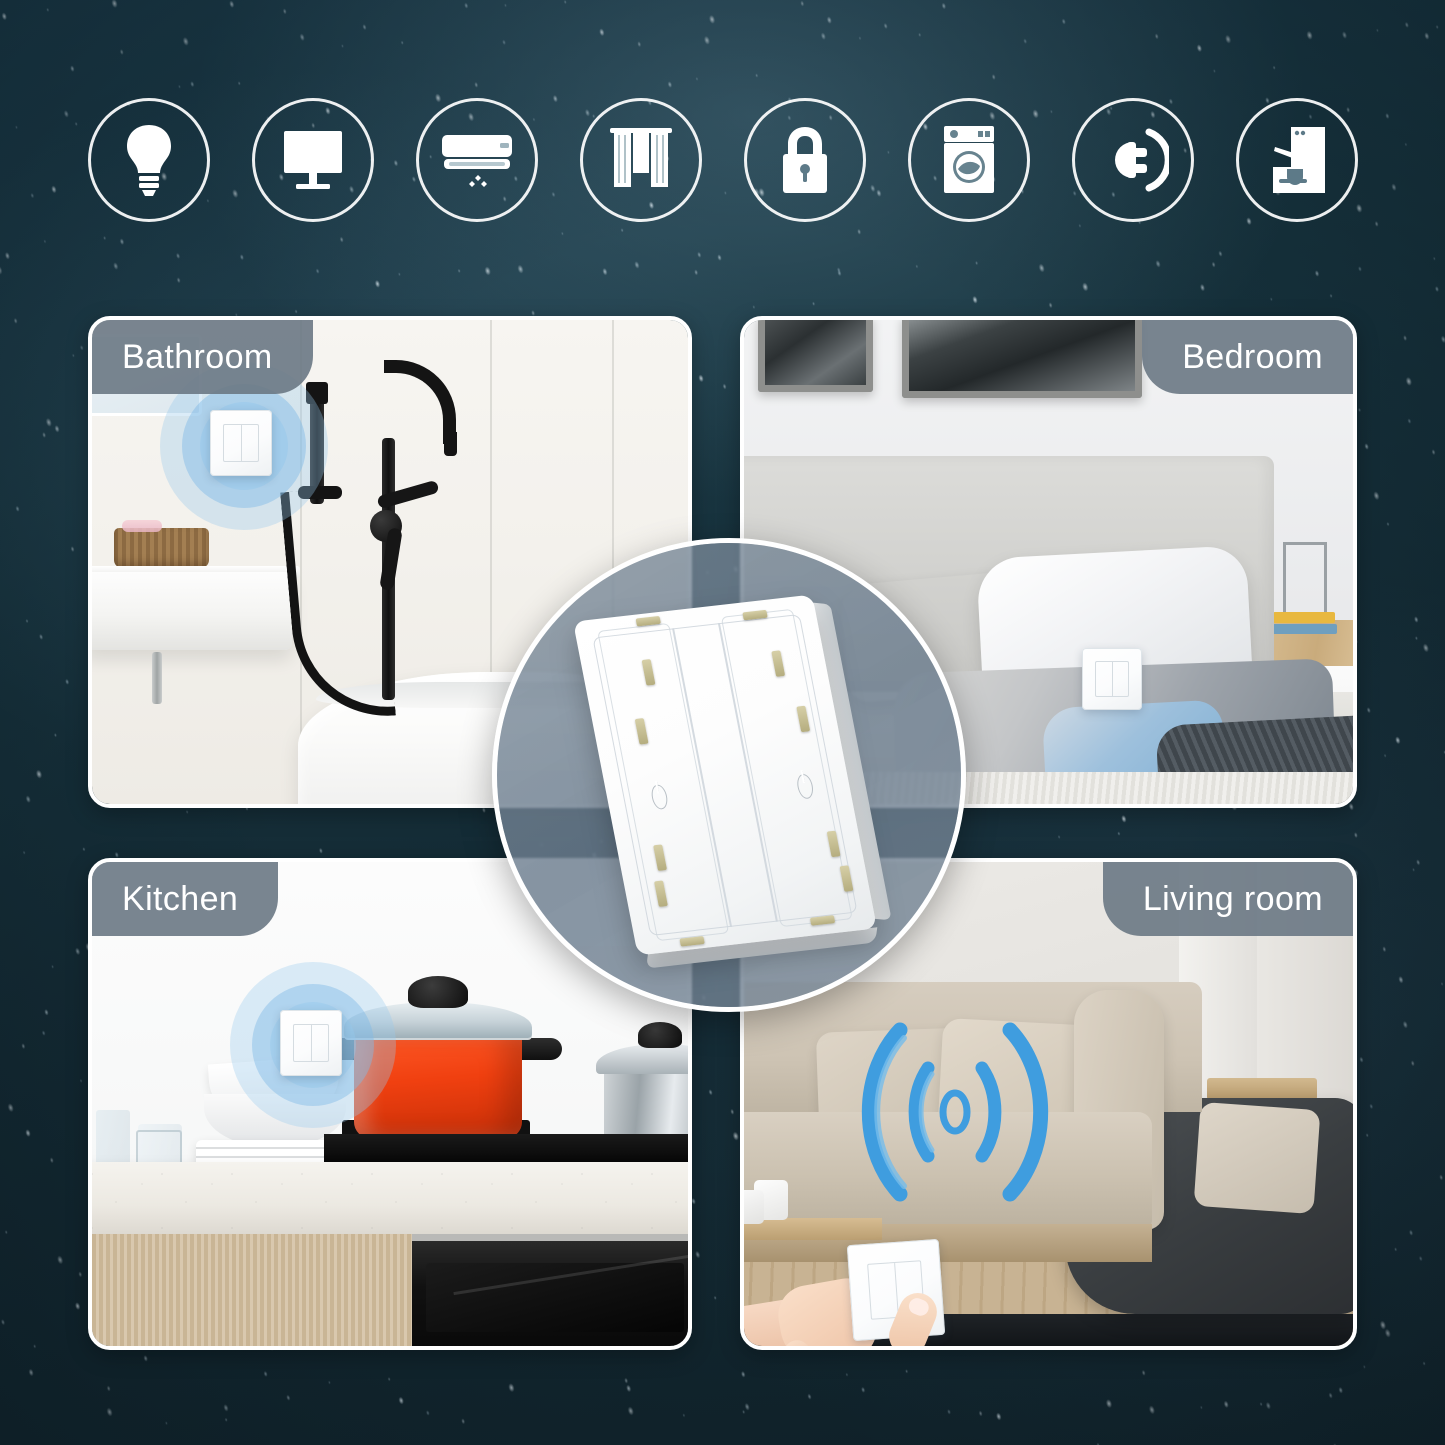 The height and width of the screenshot is (1445, 1445). Describe the element at coordinates (313, 160) in the screenshot. I see `tv-monitor-icon` at that location.